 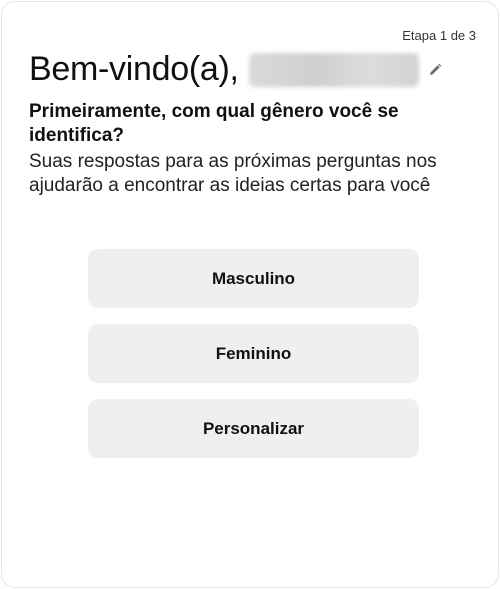 What do you see at coordinates (253, 353) in the screenshot?
I see `option-feminino-button: Feminino` at bounding box center [253, 353].